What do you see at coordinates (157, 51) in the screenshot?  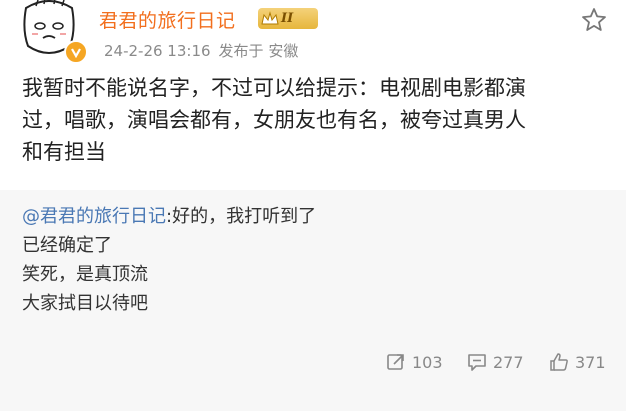 I see `post-date: 24-2-26 13:16` at bounding box center [157, 51].